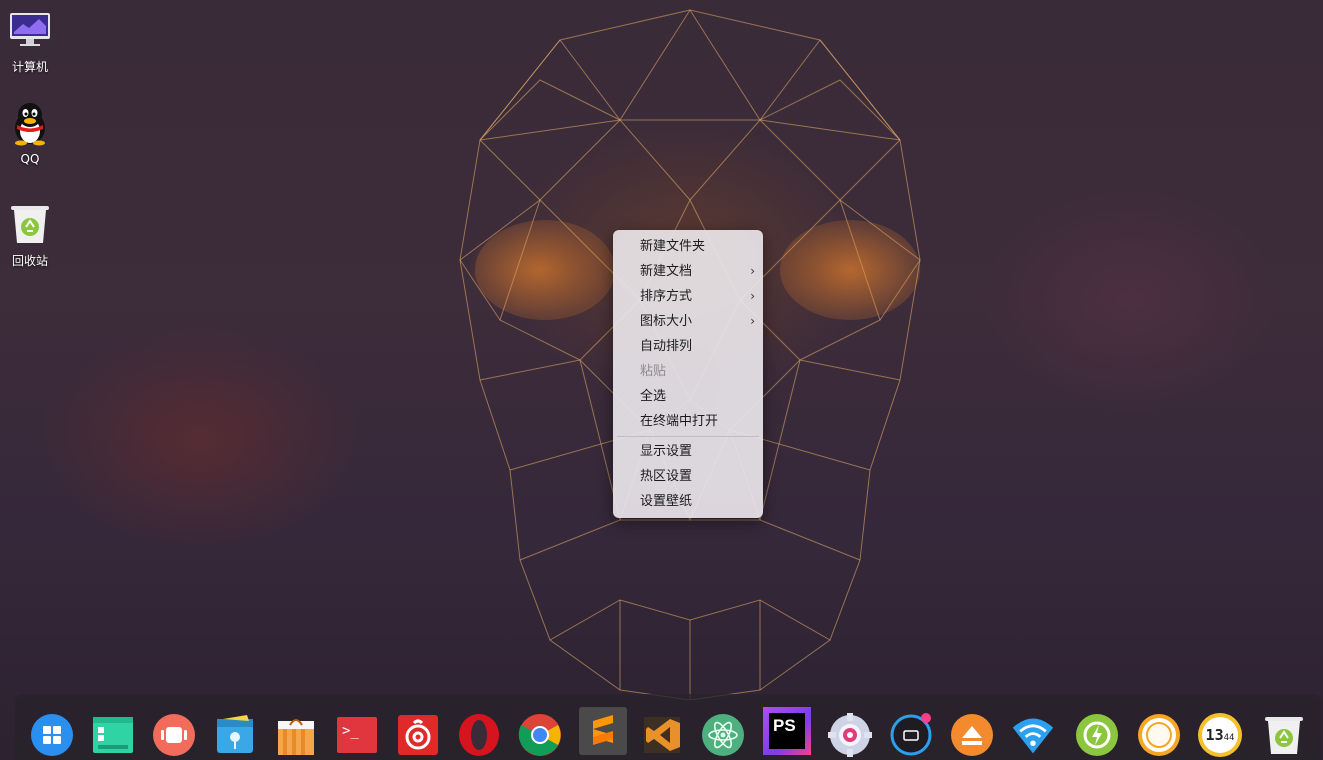 Image resolution: width=1323 pixels, height=760 pixels. I want to click on desktop-icon-label: 回收站, so click(29, 261).